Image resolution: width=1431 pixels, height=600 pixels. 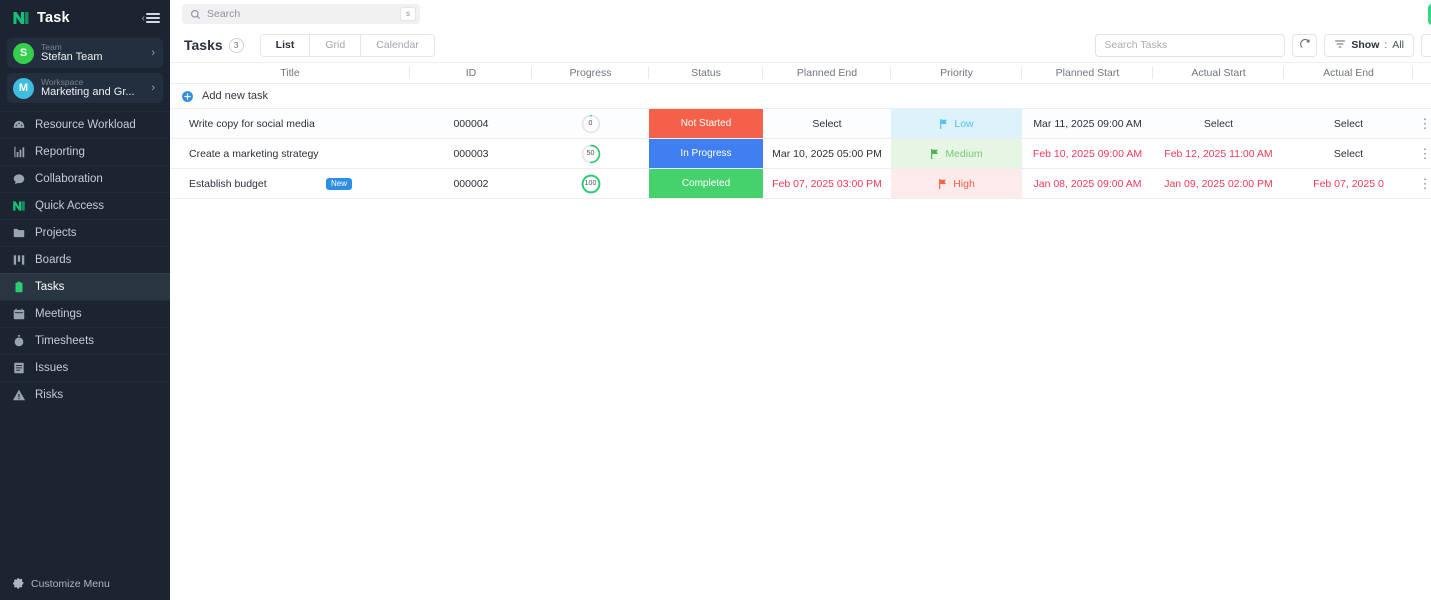 I want to click on cell-actual-start: Jan 09, 2025 02:00 PM, so click(x=1218, y=183).